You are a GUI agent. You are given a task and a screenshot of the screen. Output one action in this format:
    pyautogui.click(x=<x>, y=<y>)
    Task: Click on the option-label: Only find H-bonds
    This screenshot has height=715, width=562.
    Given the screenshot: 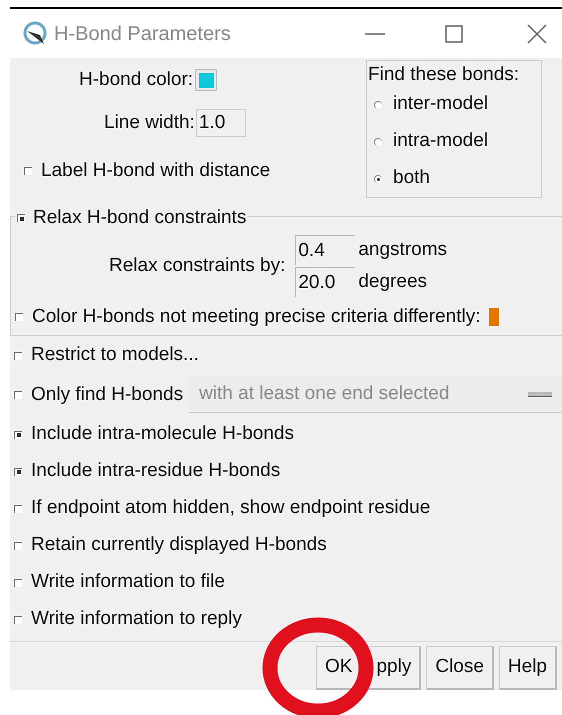 What is the action you would take?
    pyautogui.click(x=107, y=394)
    